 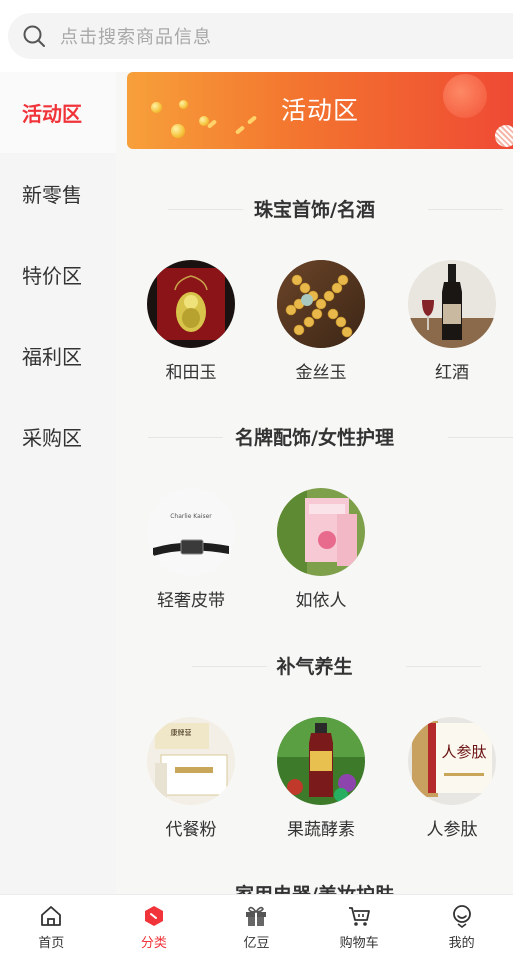 I want to click on nav-yidou: 亿豆, so click(x=256, y=924).